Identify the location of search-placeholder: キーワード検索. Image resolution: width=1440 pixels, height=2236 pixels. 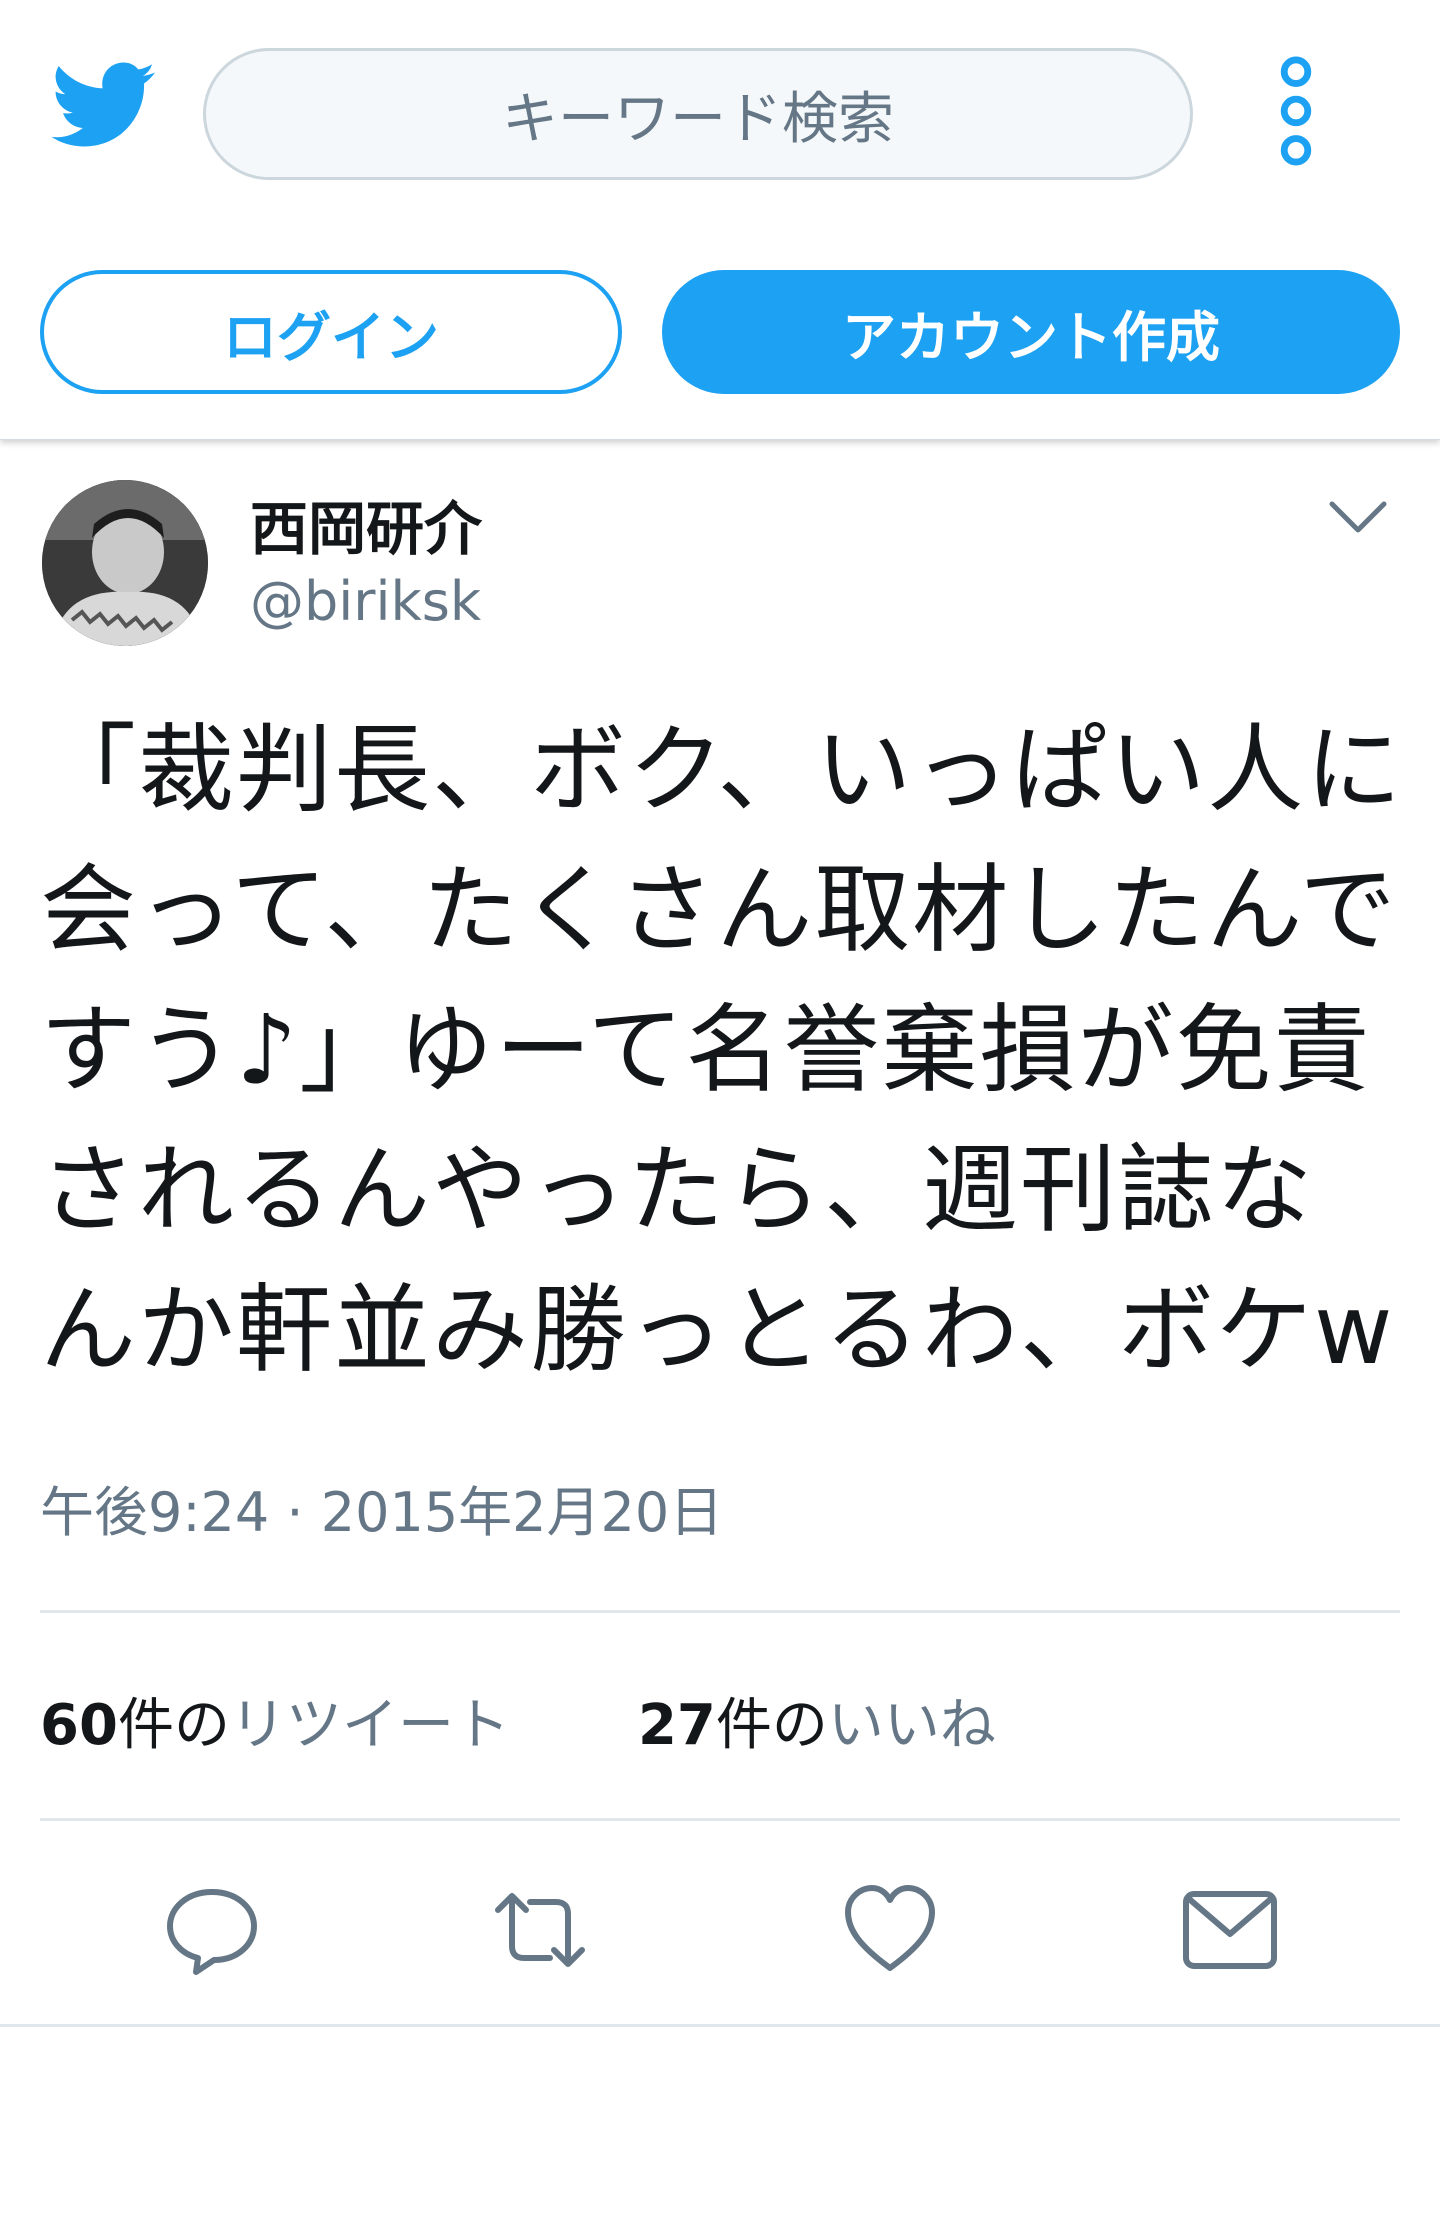
(698, 119).